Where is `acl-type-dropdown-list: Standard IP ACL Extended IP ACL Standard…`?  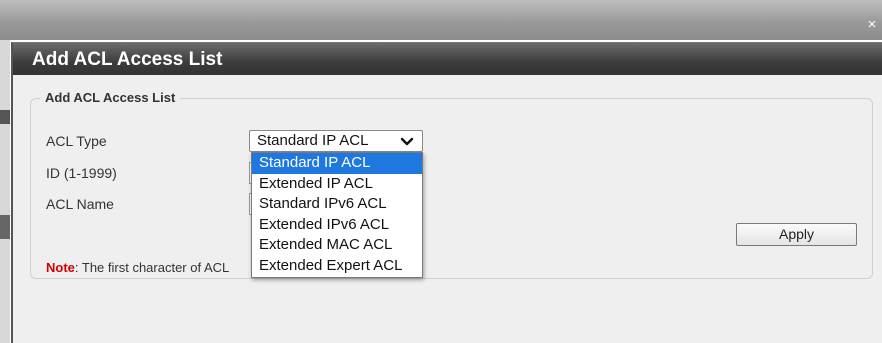 acl-type-dropdown-list: Standard IP ACL Extended IP ACL Standard… is located at coordinates (337, 215).